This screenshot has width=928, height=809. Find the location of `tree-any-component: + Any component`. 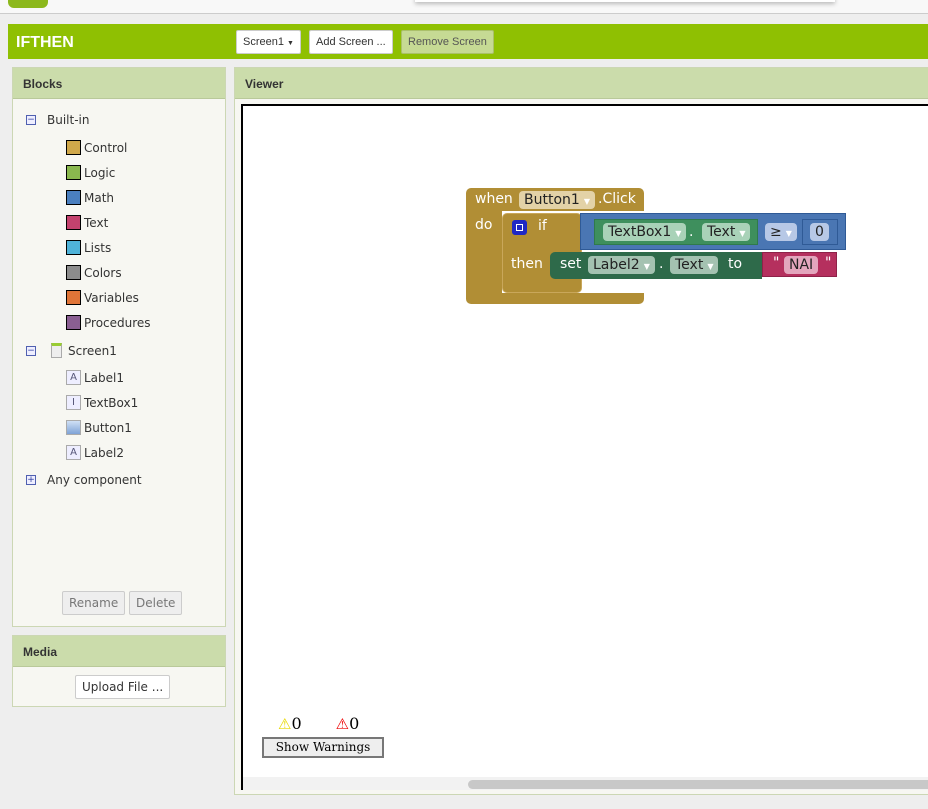

tree-any-component: + Any component is located at coordinates (84, 480).